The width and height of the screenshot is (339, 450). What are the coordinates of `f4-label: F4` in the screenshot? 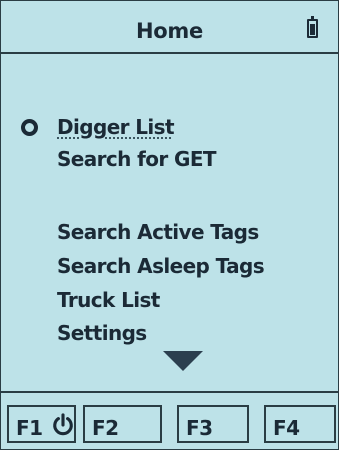 It's located at (286, 428).